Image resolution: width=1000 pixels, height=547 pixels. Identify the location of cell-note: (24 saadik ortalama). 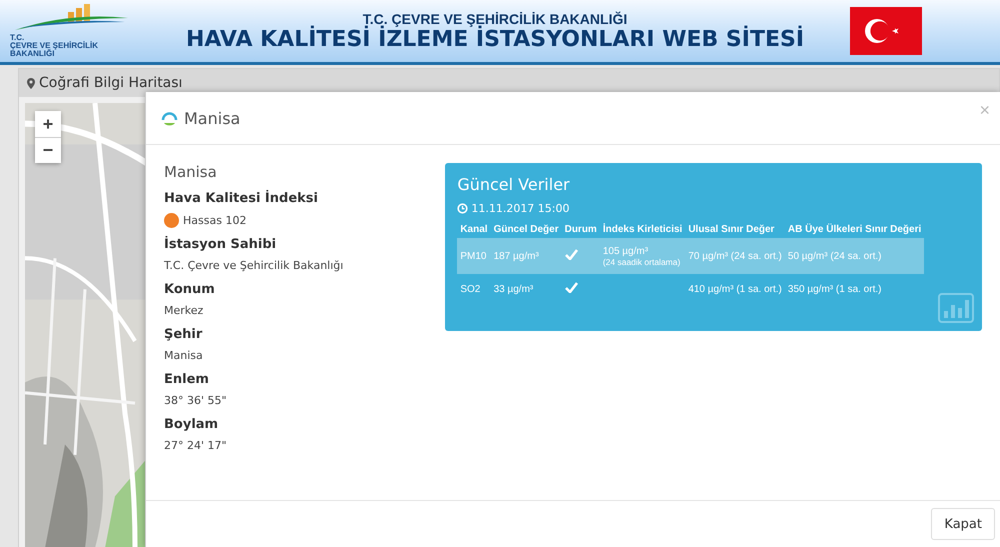
(642, 261).